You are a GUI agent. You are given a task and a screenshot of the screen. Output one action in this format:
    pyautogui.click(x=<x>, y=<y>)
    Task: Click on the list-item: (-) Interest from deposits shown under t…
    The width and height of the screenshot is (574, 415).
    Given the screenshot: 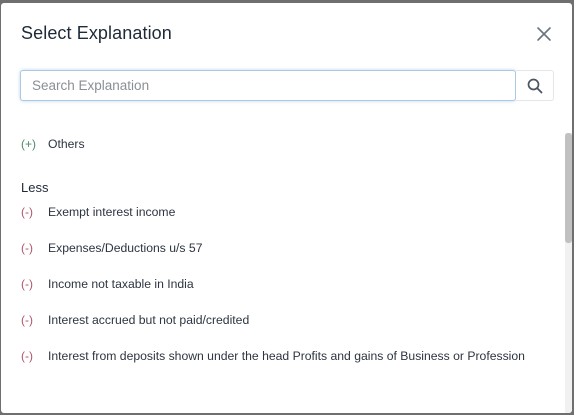 What is the action you would take?
    pyautogui.click(x=273, y=356)
    